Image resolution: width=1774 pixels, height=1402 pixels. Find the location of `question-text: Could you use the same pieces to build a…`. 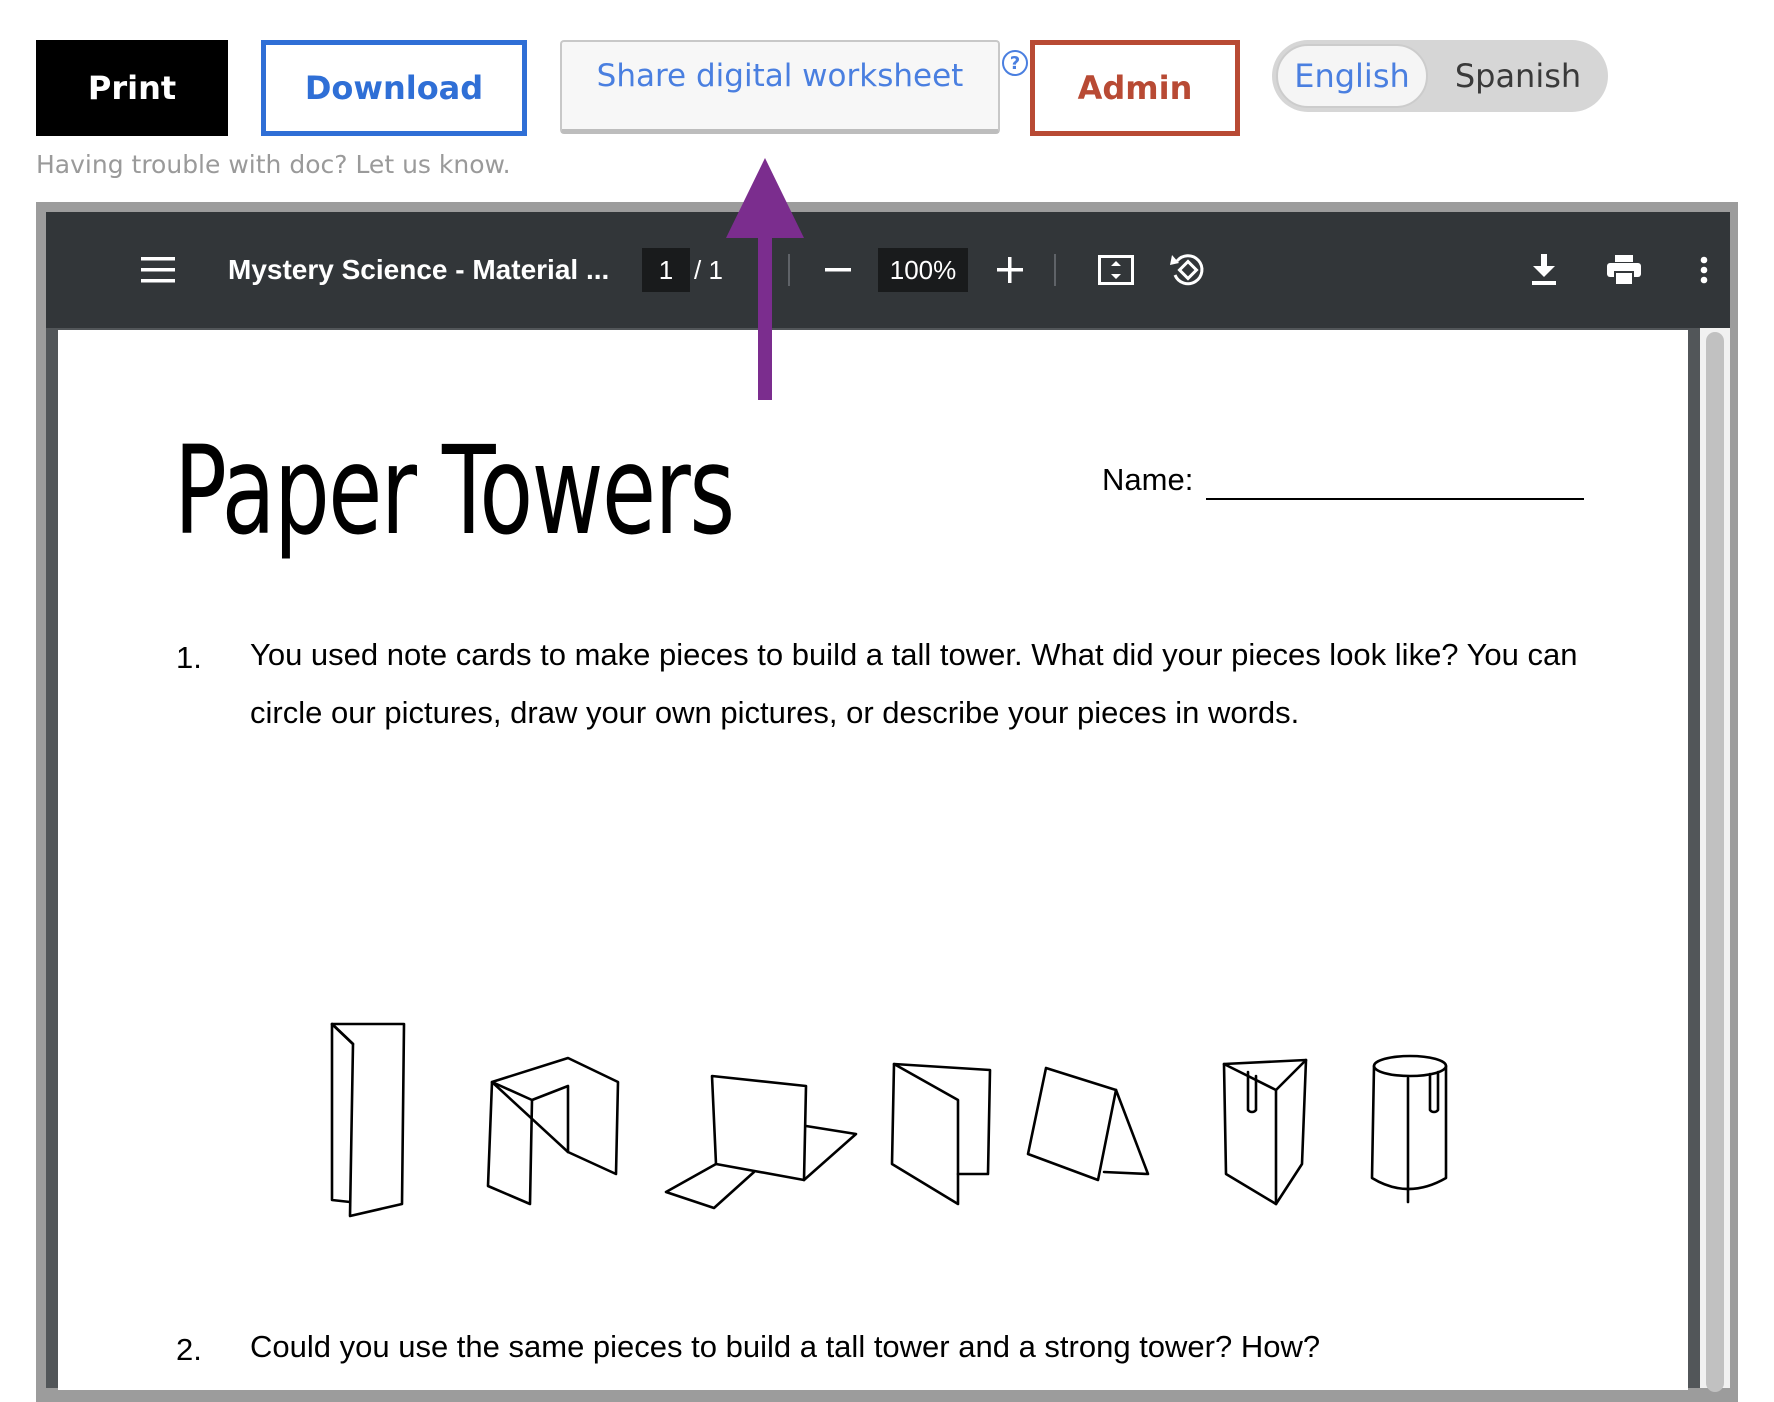

question-text: Could you use the same pieces to build a… is located at coordinates (785, 1346).